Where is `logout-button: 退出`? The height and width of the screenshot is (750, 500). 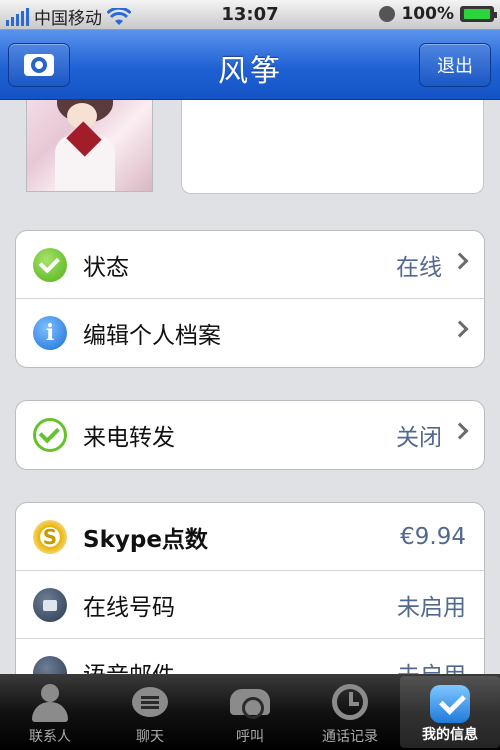 logout-button: 退出 is located at coordinates (455, 65).